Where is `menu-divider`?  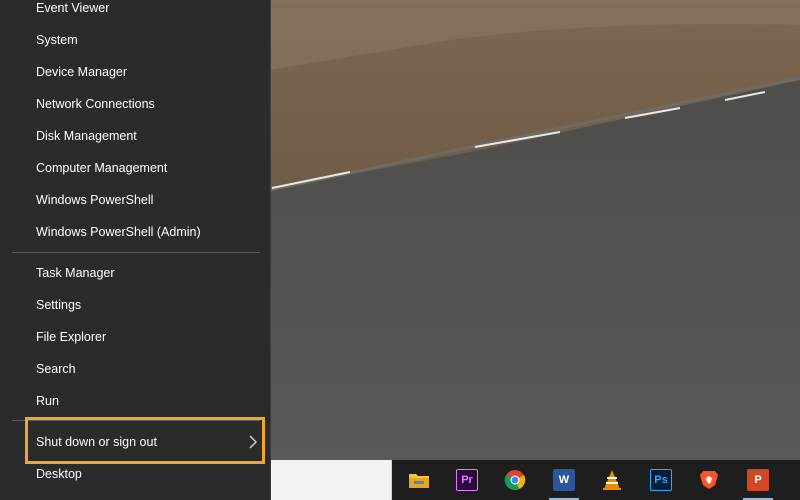 menu-divider is located at coordinates (136, 252).